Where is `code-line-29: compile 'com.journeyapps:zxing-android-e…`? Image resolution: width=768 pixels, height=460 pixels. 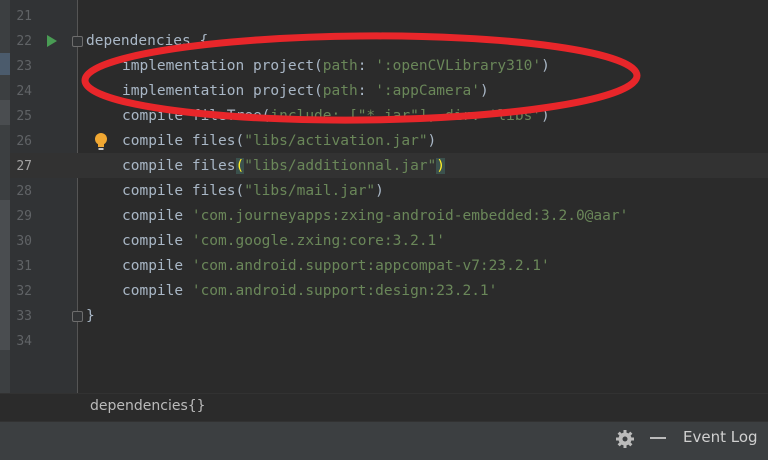
code-line-29: compile 'com.journeyapps:zxing-android-e… is located at coordinates (375, 216).